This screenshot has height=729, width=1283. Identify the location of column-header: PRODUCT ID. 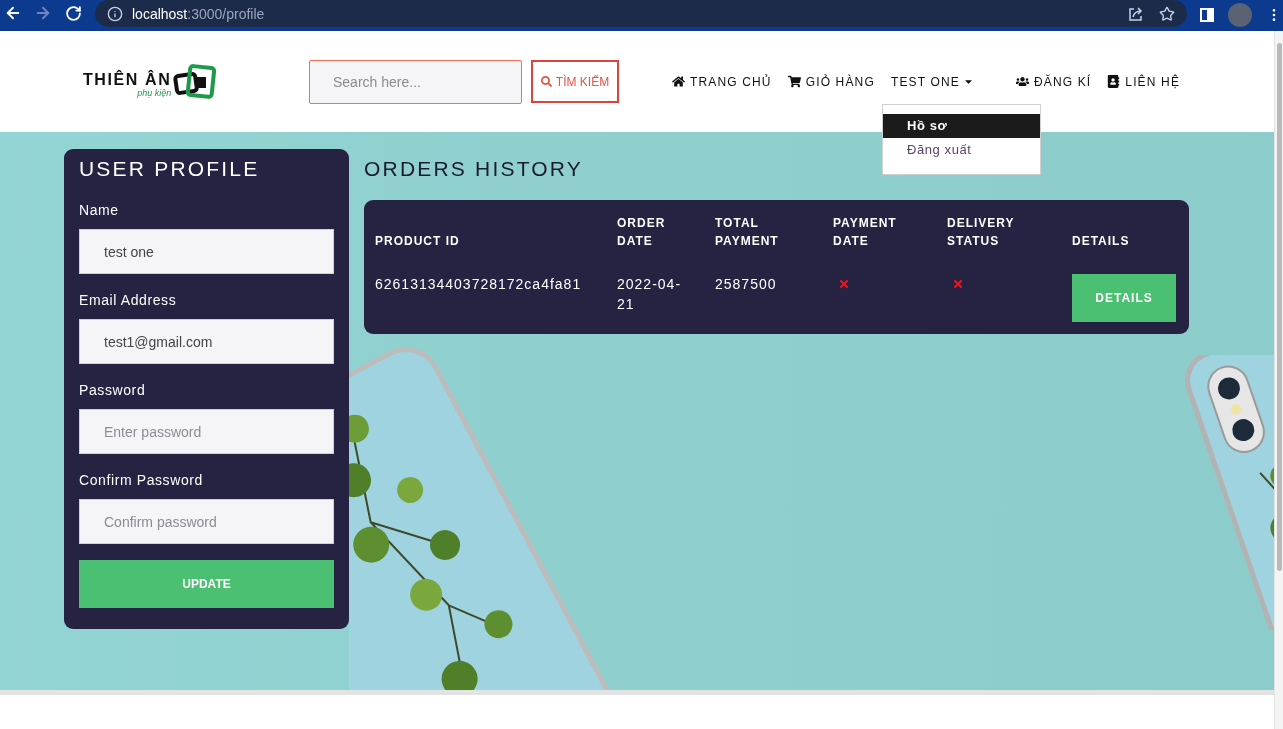
(417, 241).